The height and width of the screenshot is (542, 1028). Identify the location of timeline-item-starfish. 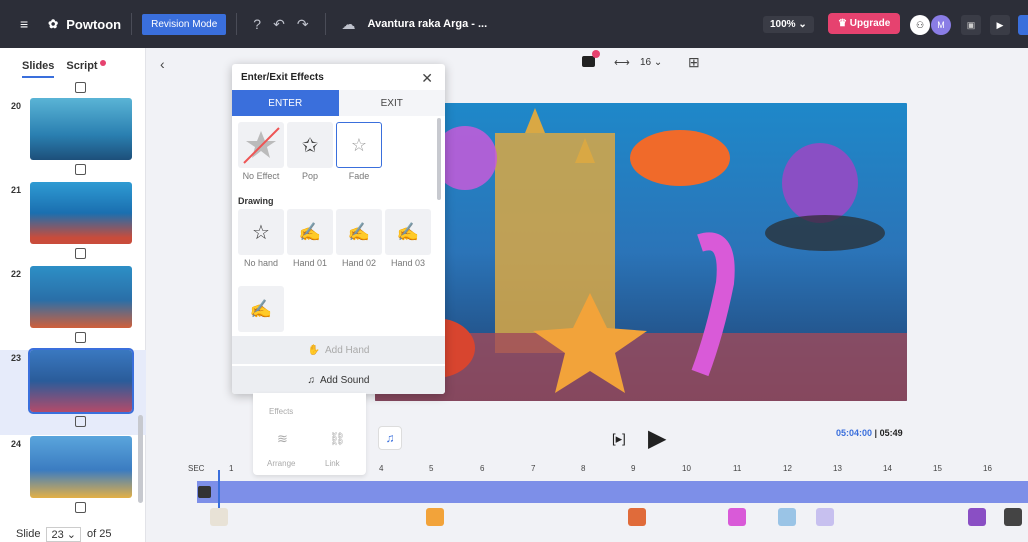
(435, 517).